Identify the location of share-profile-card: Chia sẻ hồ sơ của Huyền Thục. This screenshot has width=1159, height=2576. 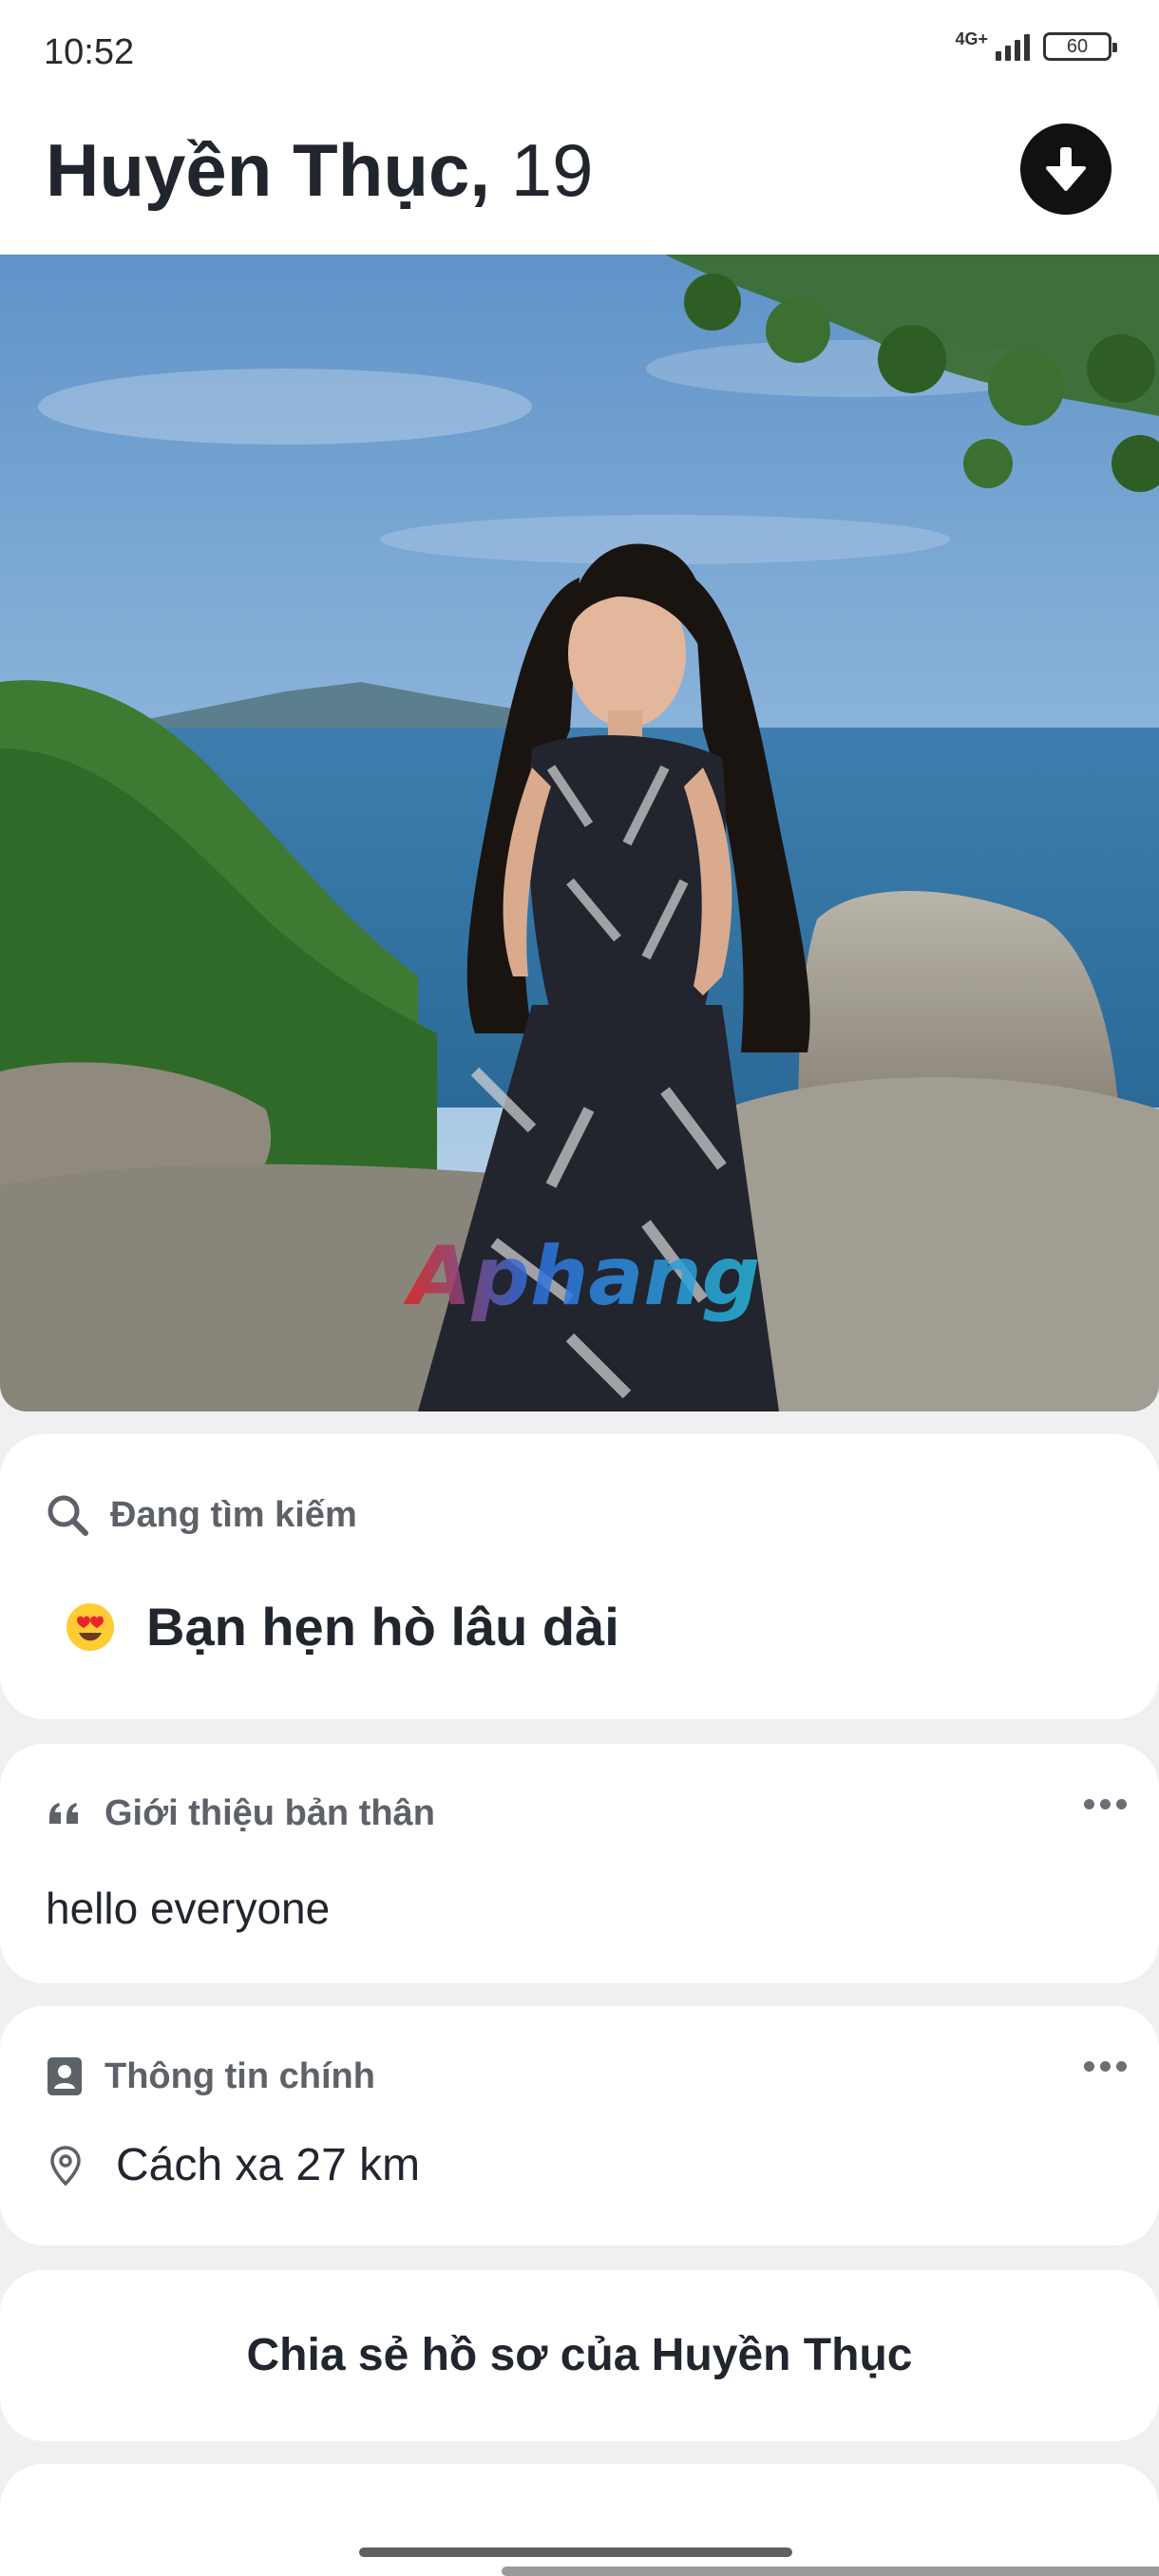
(579, 2355).